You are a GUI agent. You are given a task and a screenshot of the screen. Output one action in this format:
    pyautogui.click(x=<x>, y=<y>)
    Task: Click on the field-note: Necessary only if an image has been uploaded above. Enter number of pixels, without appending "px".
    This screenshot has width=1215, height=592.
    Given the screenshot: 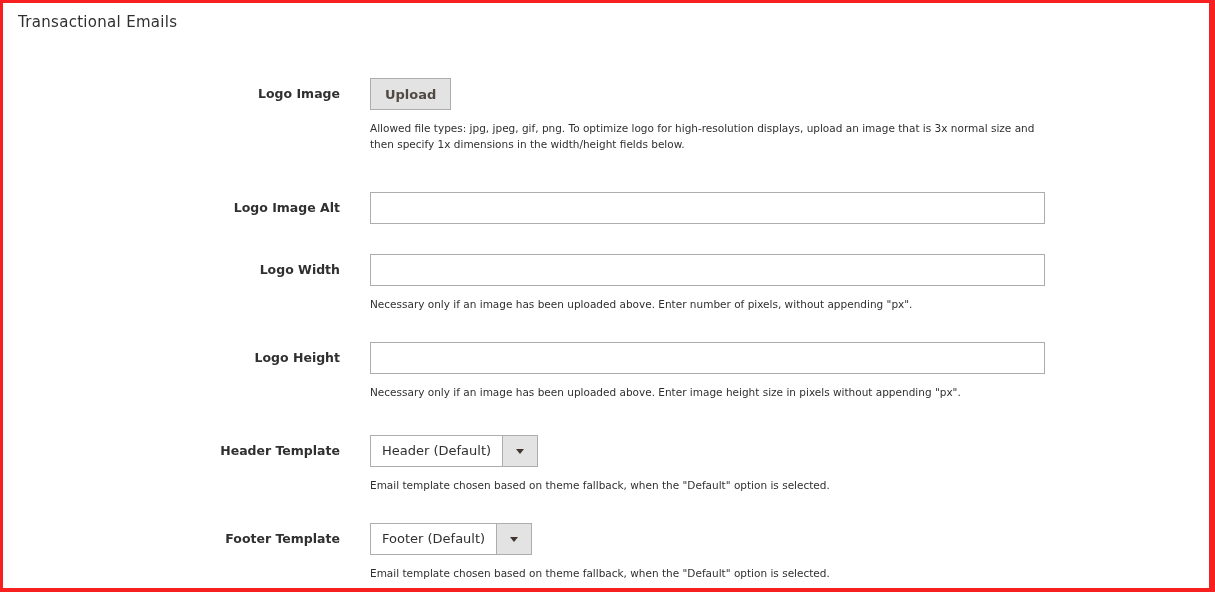 What is the action you would take?
    pyautogui.click(x=641, y=304)
    